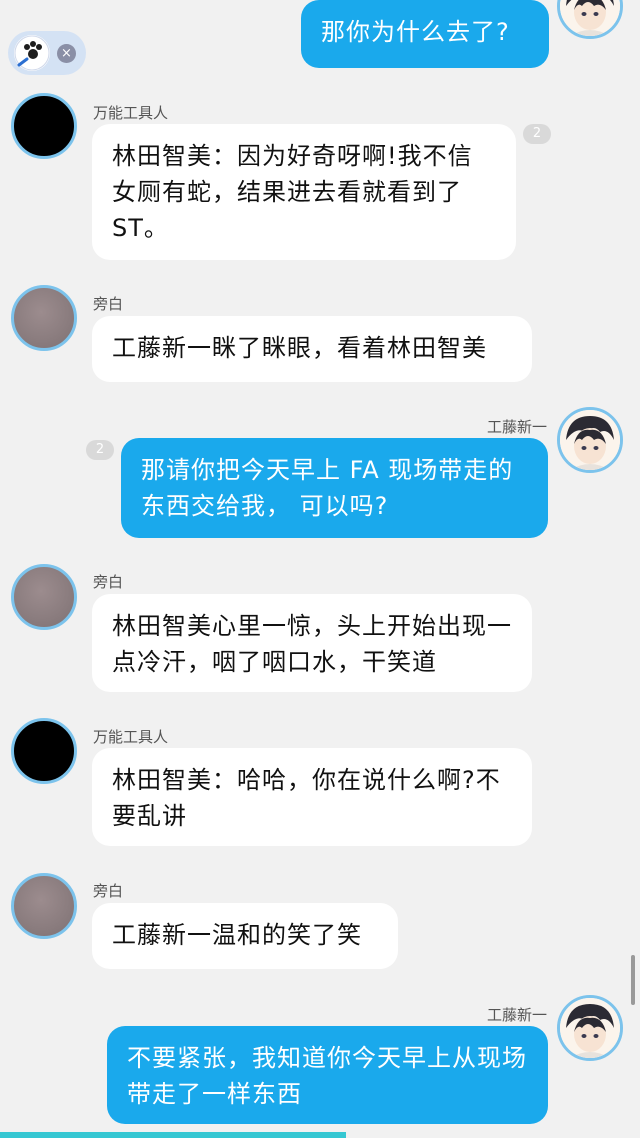  Describe the element at coordinates (304, 192) in the screenshot. I see `message-bubble: 林田智美：因为好奇呀啊!我不信女厕有蛇，结果进去看就看到了ST。` at that location.